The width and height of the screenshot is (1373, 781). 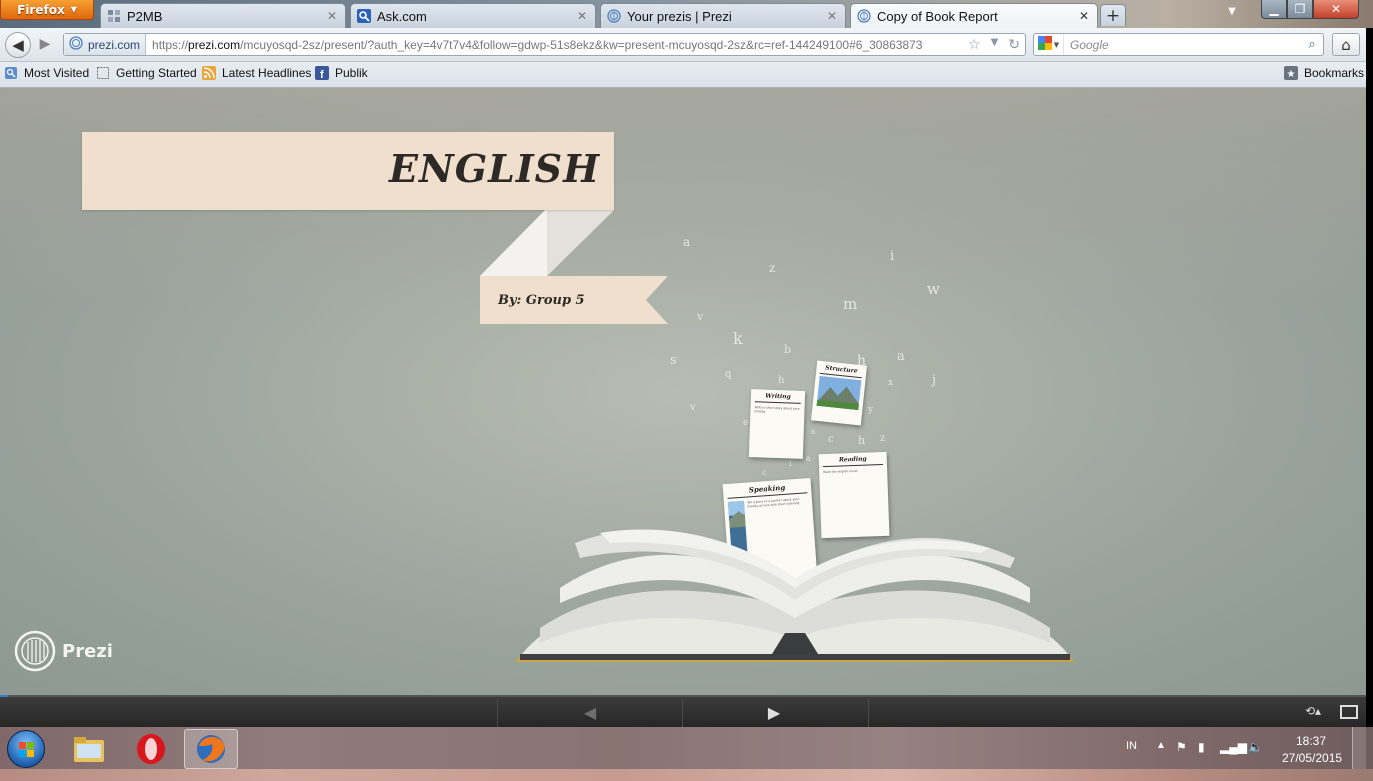 What do you see at coordinates (76, 44) in the screenshot?
I see `globe-icon` at bounding box center [76, 44].